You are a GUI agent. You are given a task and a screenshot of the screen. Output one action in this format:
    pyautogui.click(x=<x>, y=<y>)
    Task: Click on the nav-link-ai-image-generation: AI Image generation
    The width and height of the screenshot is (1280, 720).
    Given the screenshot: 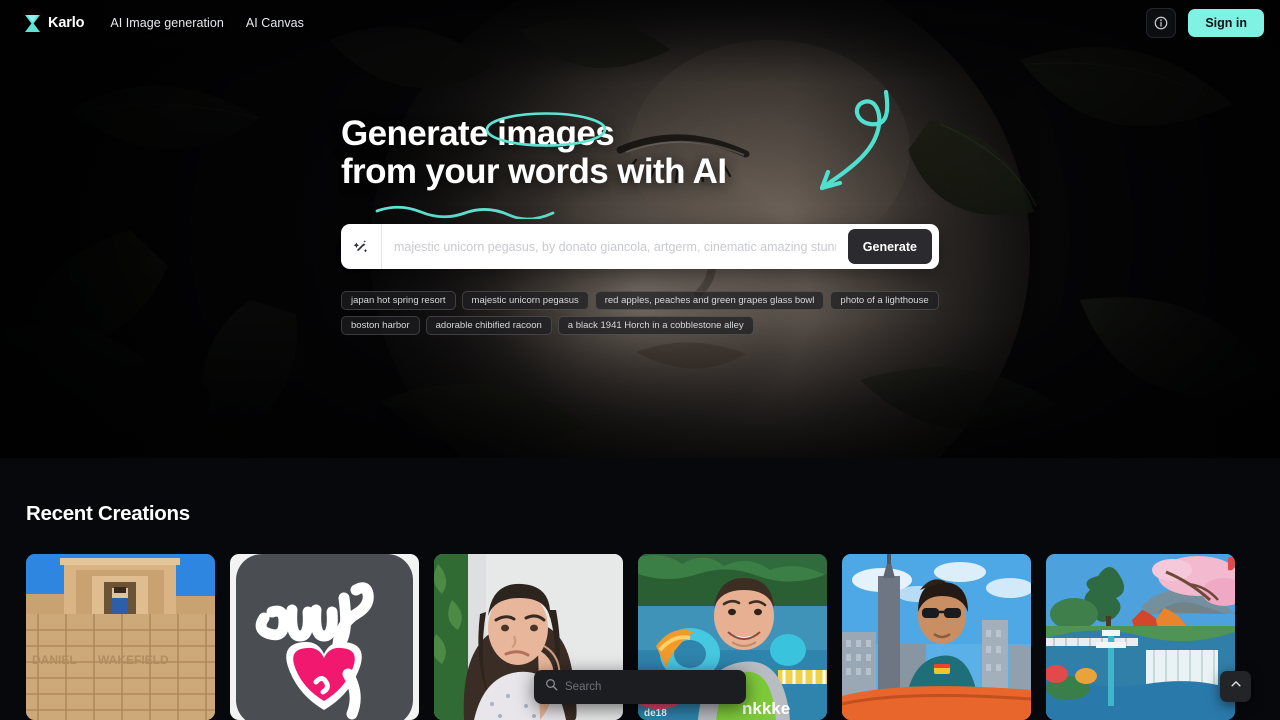 What is the action you would take?
    pyautogui.click(x=167, y=23)
    